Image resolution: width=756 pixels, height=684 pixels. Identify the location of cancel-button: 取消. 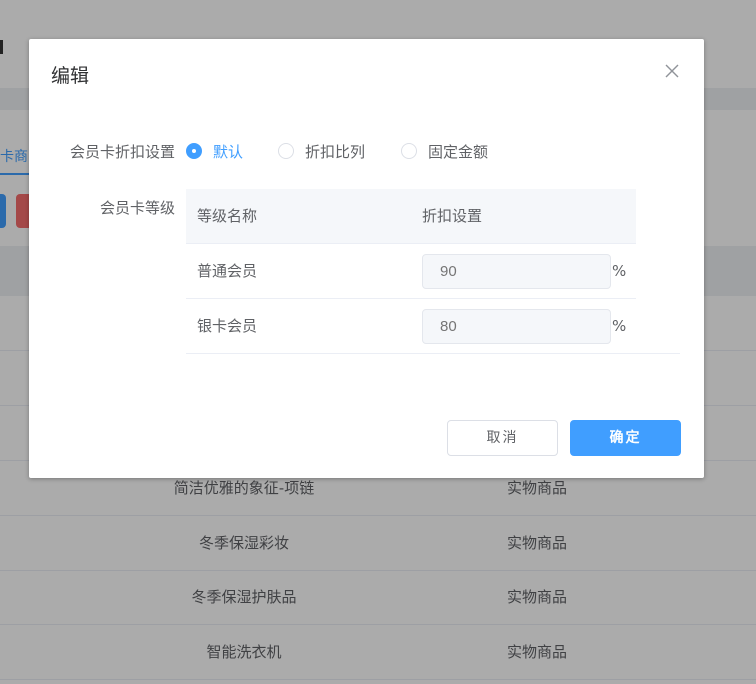
(502, 438).